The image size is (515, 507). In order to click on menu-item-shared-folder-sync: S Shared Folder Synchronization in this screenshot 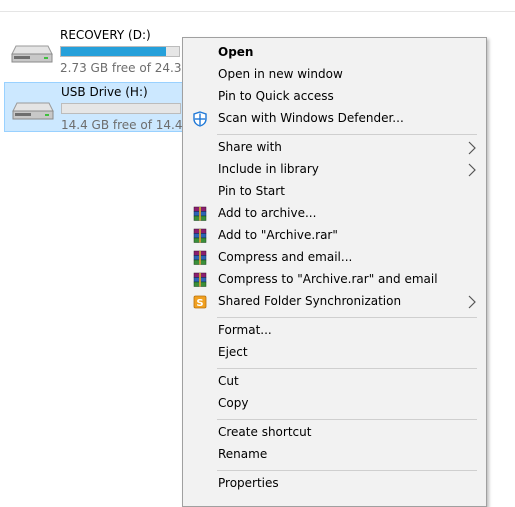, I will do `click(334, 302)`.